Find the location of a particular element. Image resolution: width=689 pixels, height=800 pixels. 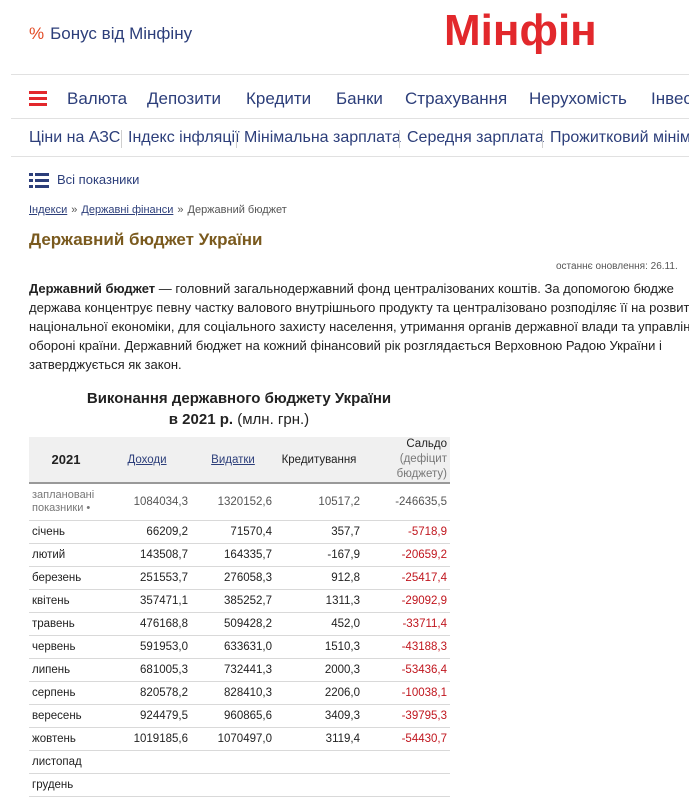

nav-item-currency: Валюта is located at coordinates (97, 99).